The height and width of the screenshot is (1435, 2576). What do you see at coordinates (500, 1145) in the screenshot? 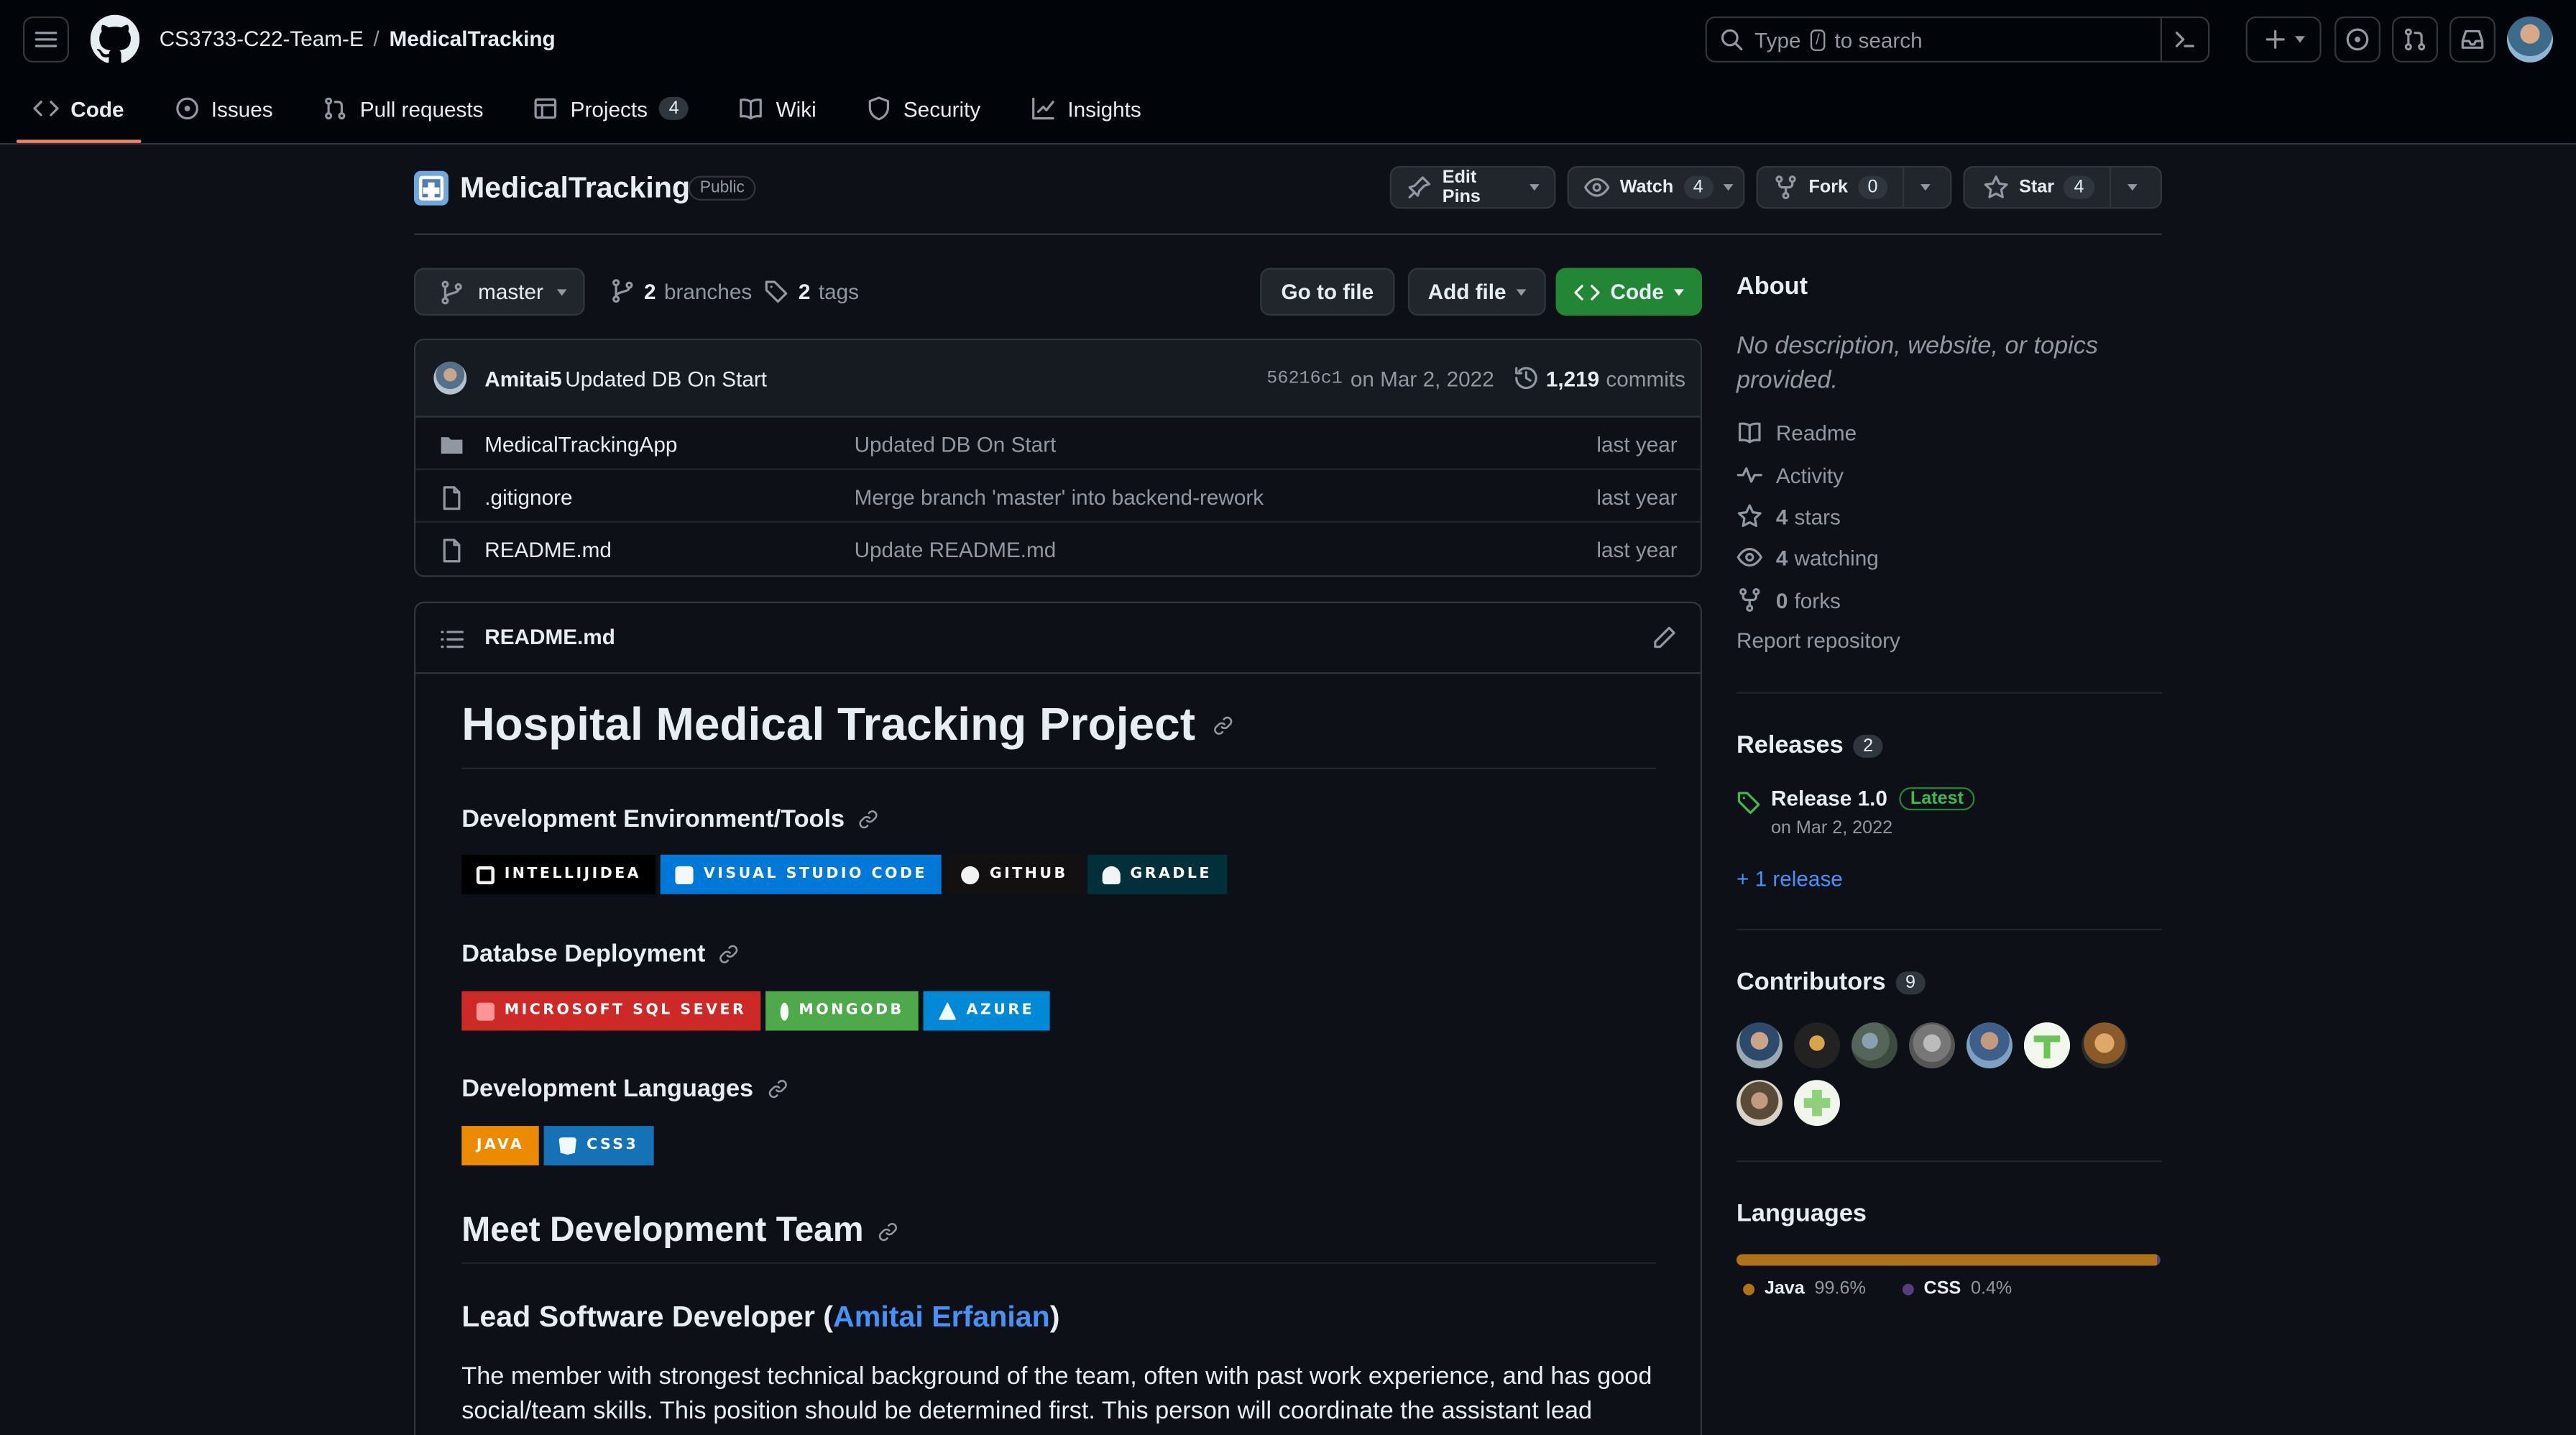
I see `badge-java: JAVA` at bounding box center [500, 1145].